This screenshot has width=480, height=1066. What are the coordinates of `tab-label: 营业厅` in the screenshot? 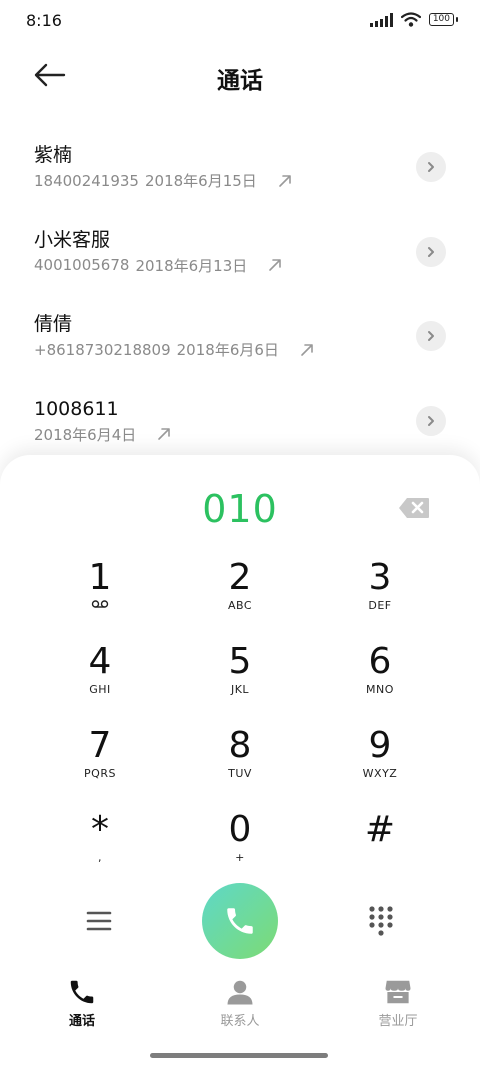 It's located at (398, 1021).